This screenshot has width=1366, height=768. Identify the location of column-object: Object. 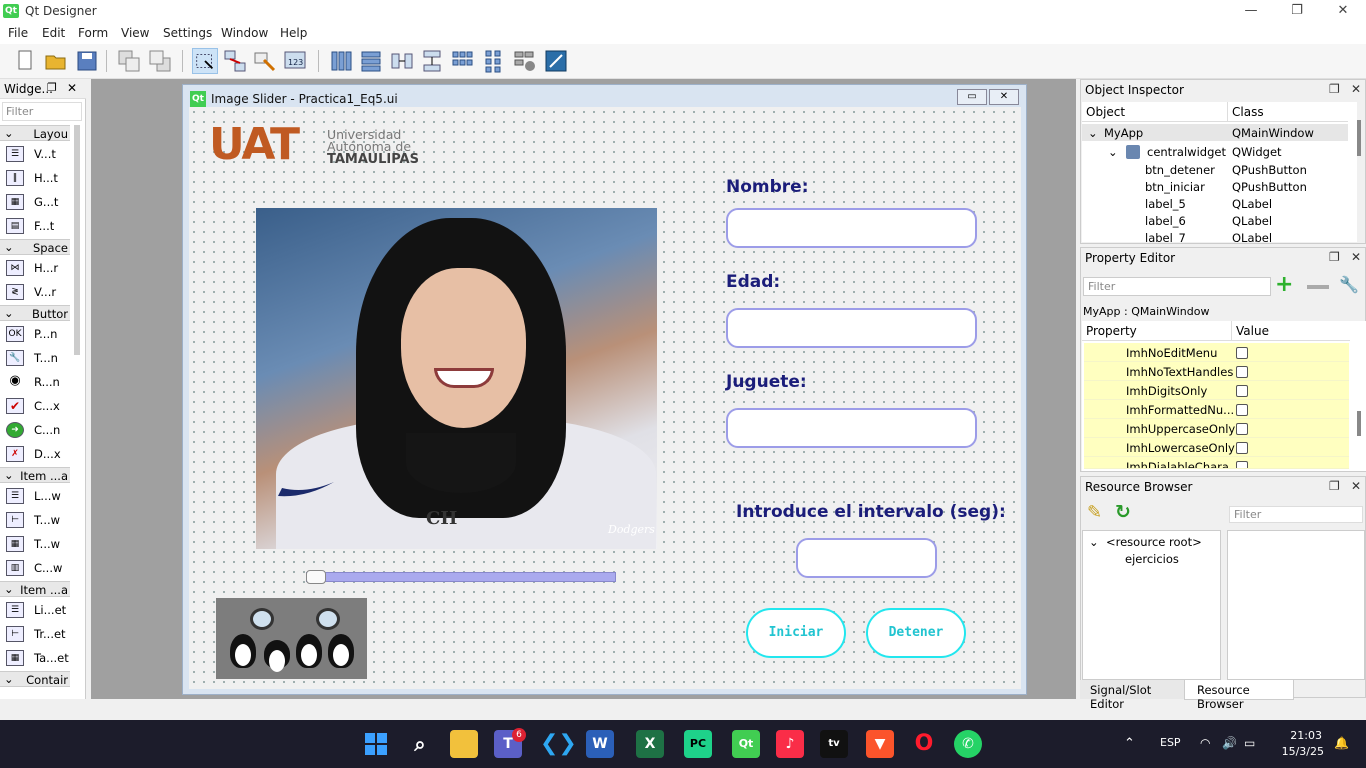
(1155, 112).